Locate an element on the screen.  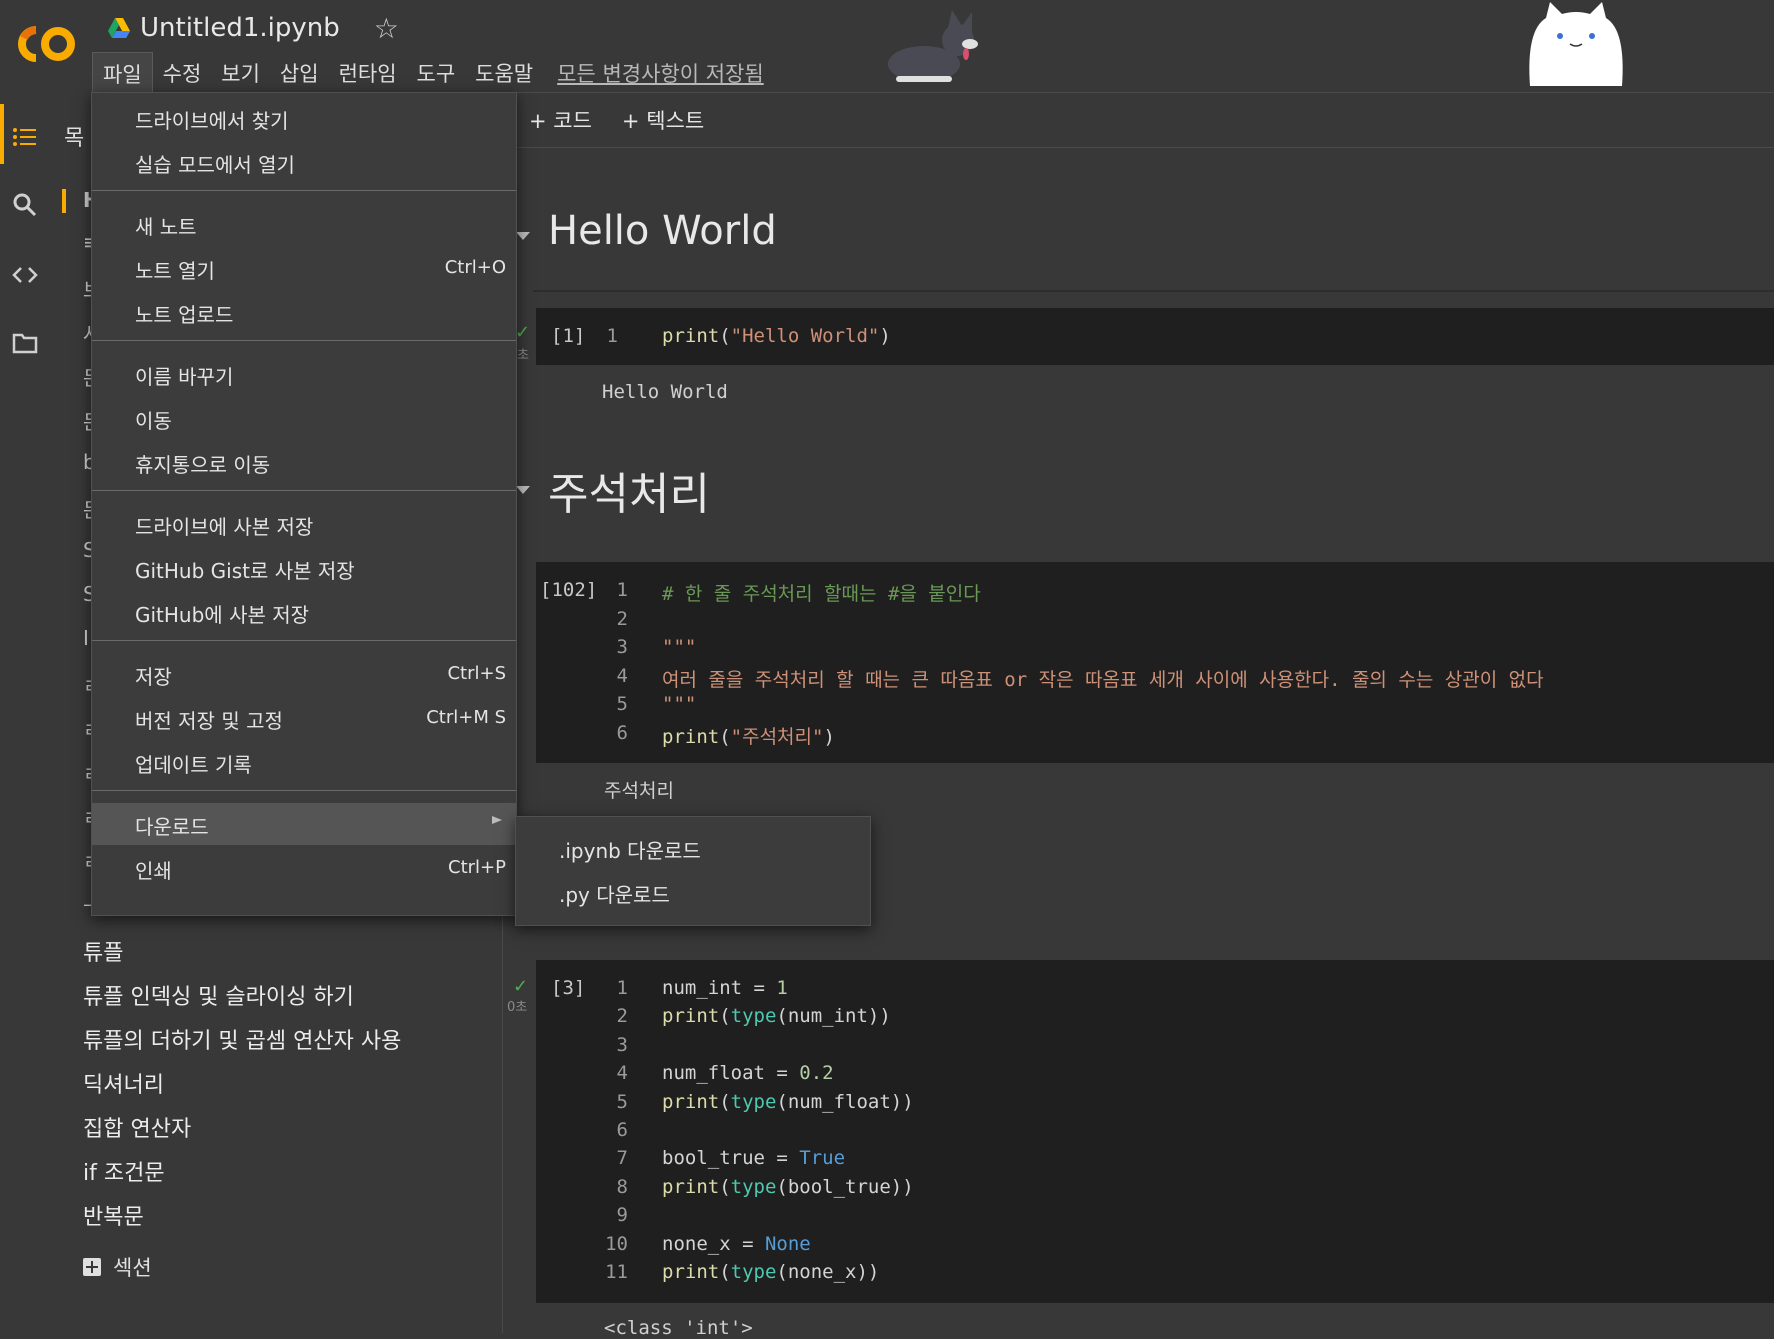
line-number: 4 is located at coordinates (622, 1073).